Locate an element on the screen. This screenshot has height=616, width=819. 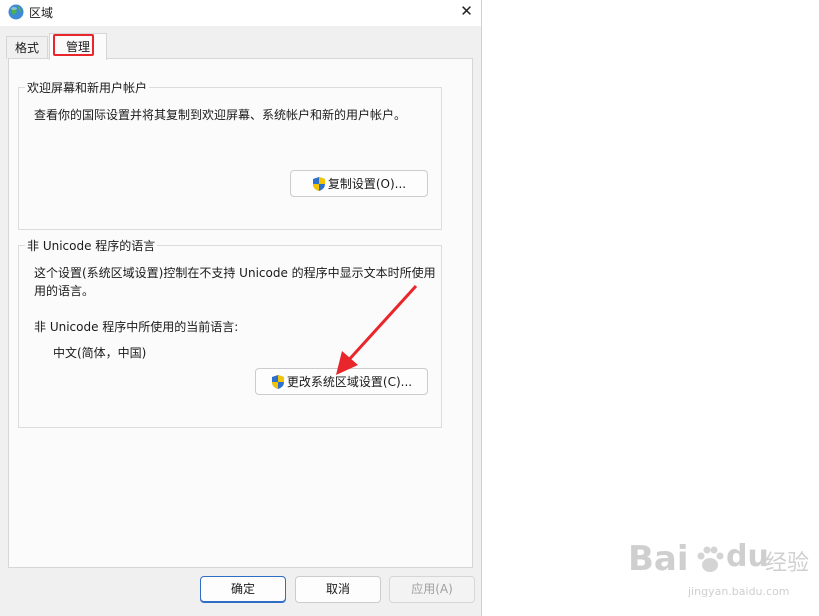
watermark-url: jingyan.baidu.com is located at coordinates (739, 591).